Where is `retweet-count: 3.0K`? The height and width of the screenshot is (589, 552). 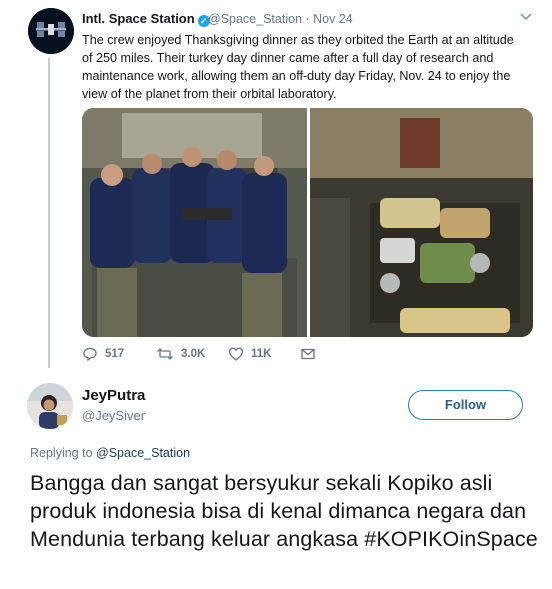 retweet-count: 3.0K is located at coordinates (193, 354).